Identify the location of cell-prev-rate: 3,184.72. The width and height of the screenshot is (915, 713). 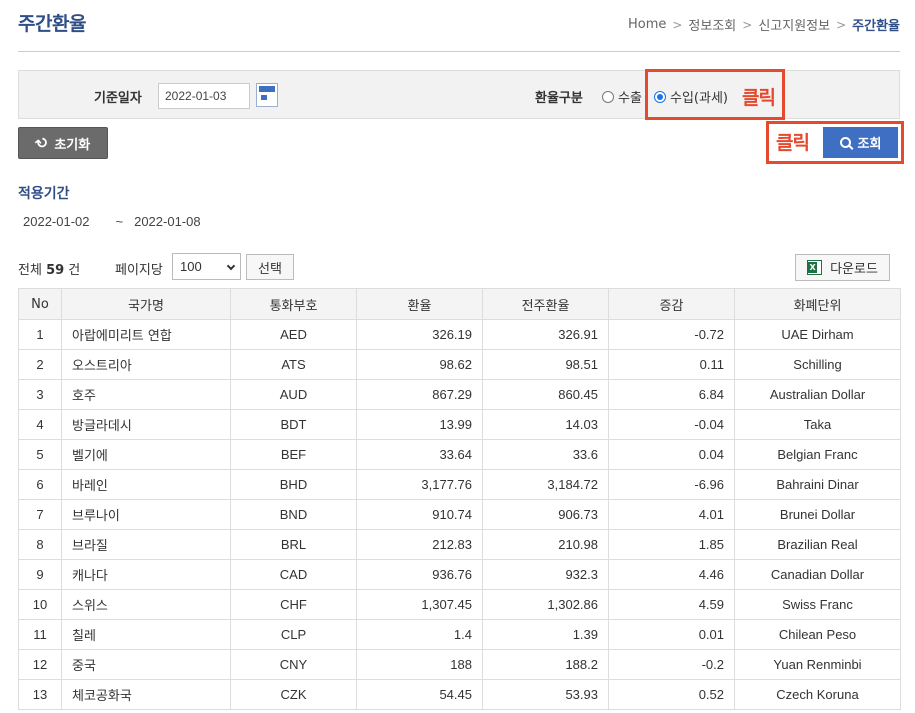
(545, 484).